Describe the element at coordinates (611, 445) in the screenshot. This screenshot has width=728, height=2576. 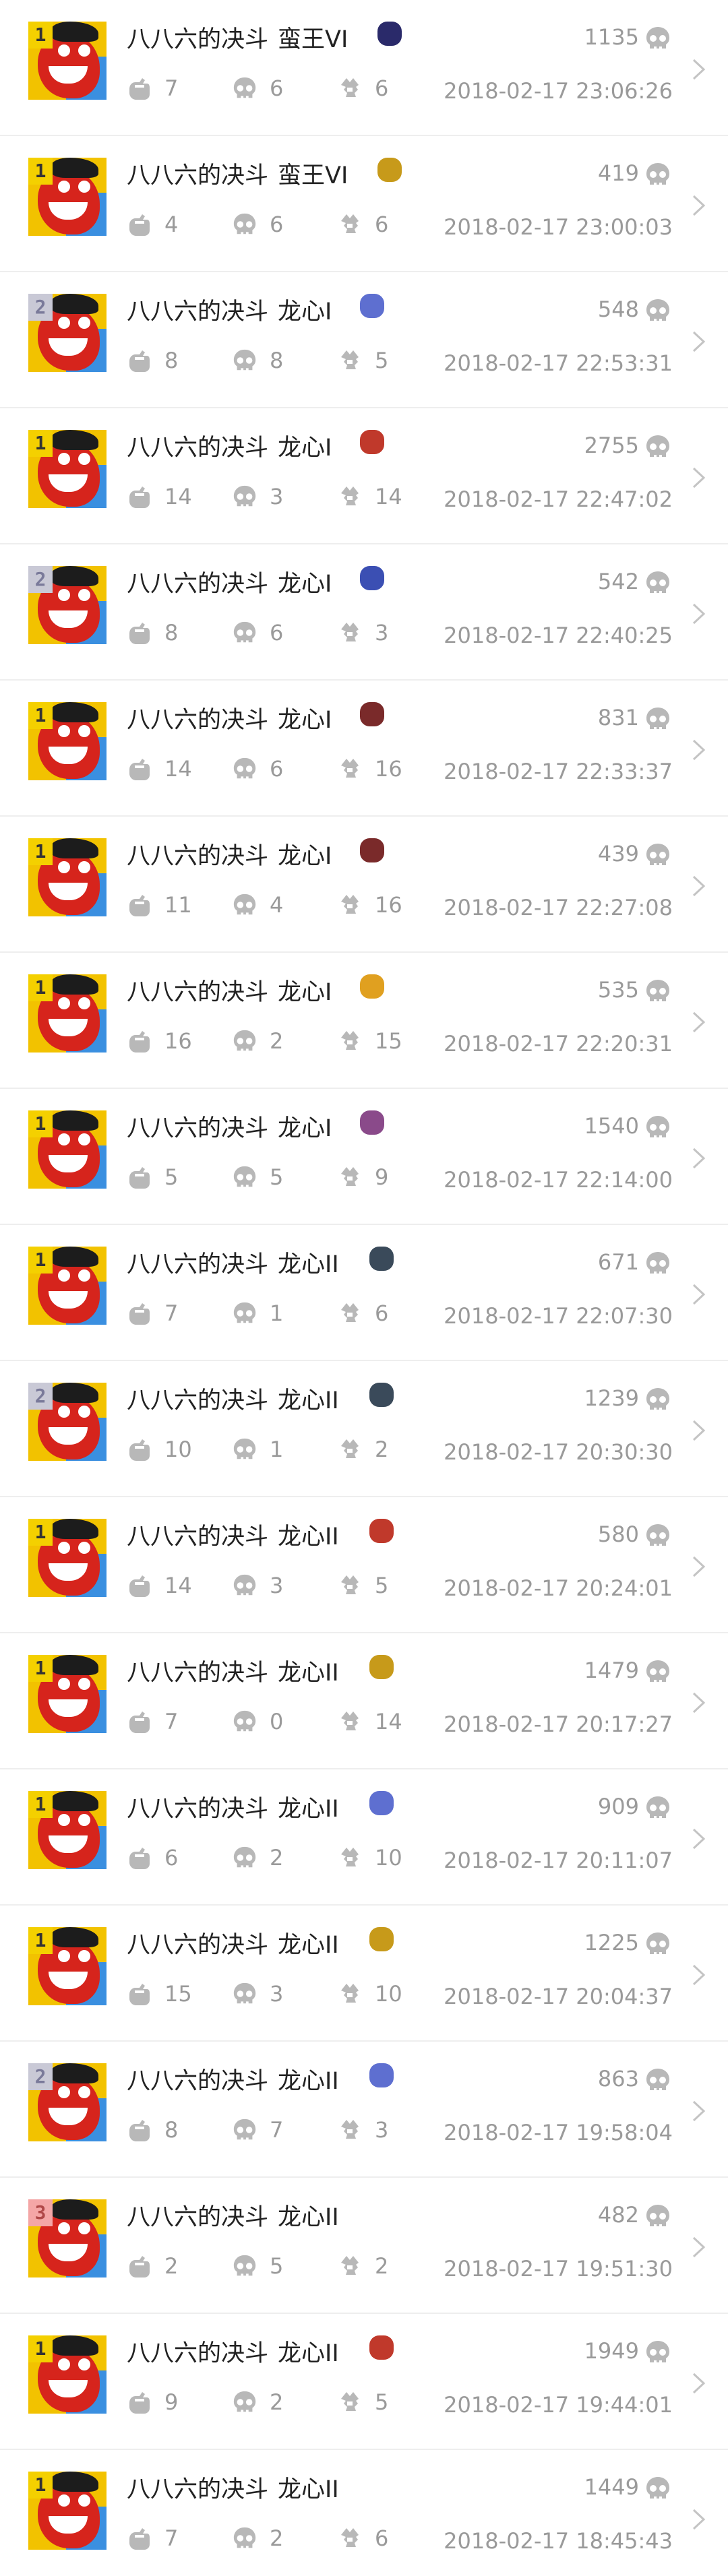
I see `match-score: 2755` at that location.